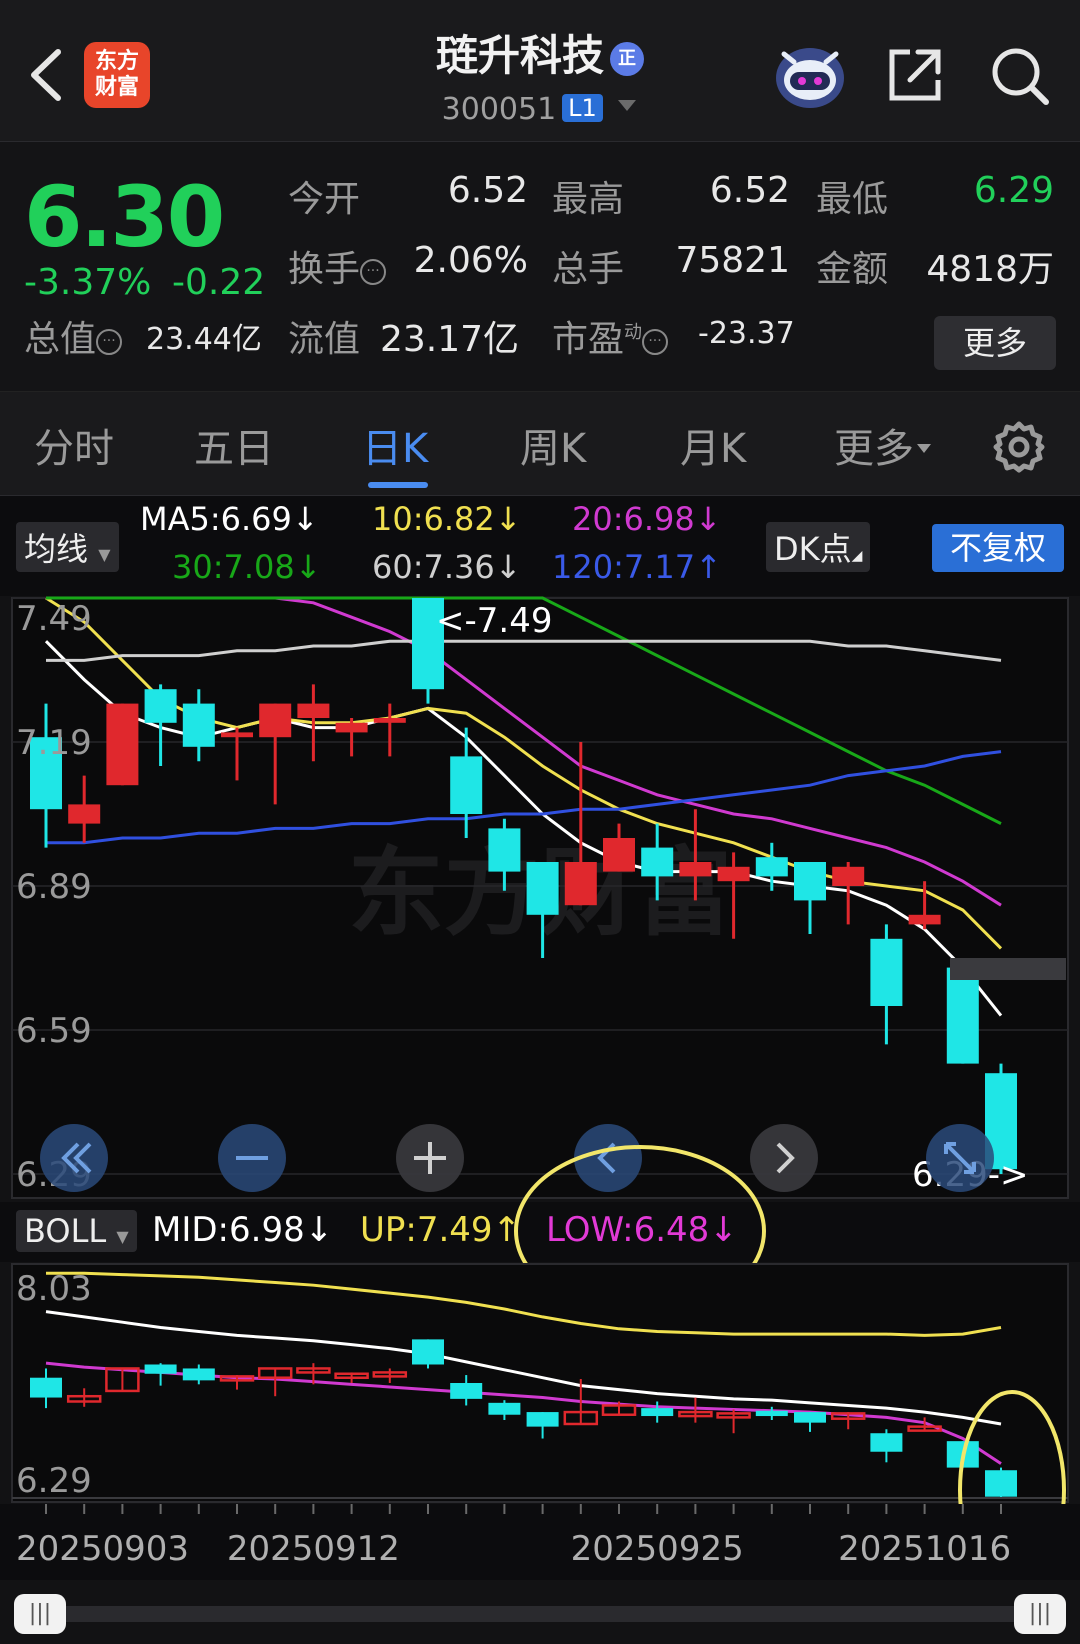  Describe the element at coordinates (67, 547) in the screenshot. I see `indicator-selector: 均线 ▼` at that location.